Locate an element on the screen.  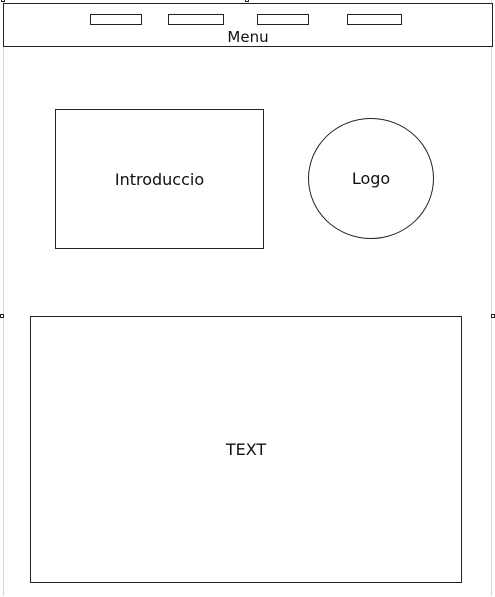
text-content-label: TEXT is located at coordinates (246, 449).